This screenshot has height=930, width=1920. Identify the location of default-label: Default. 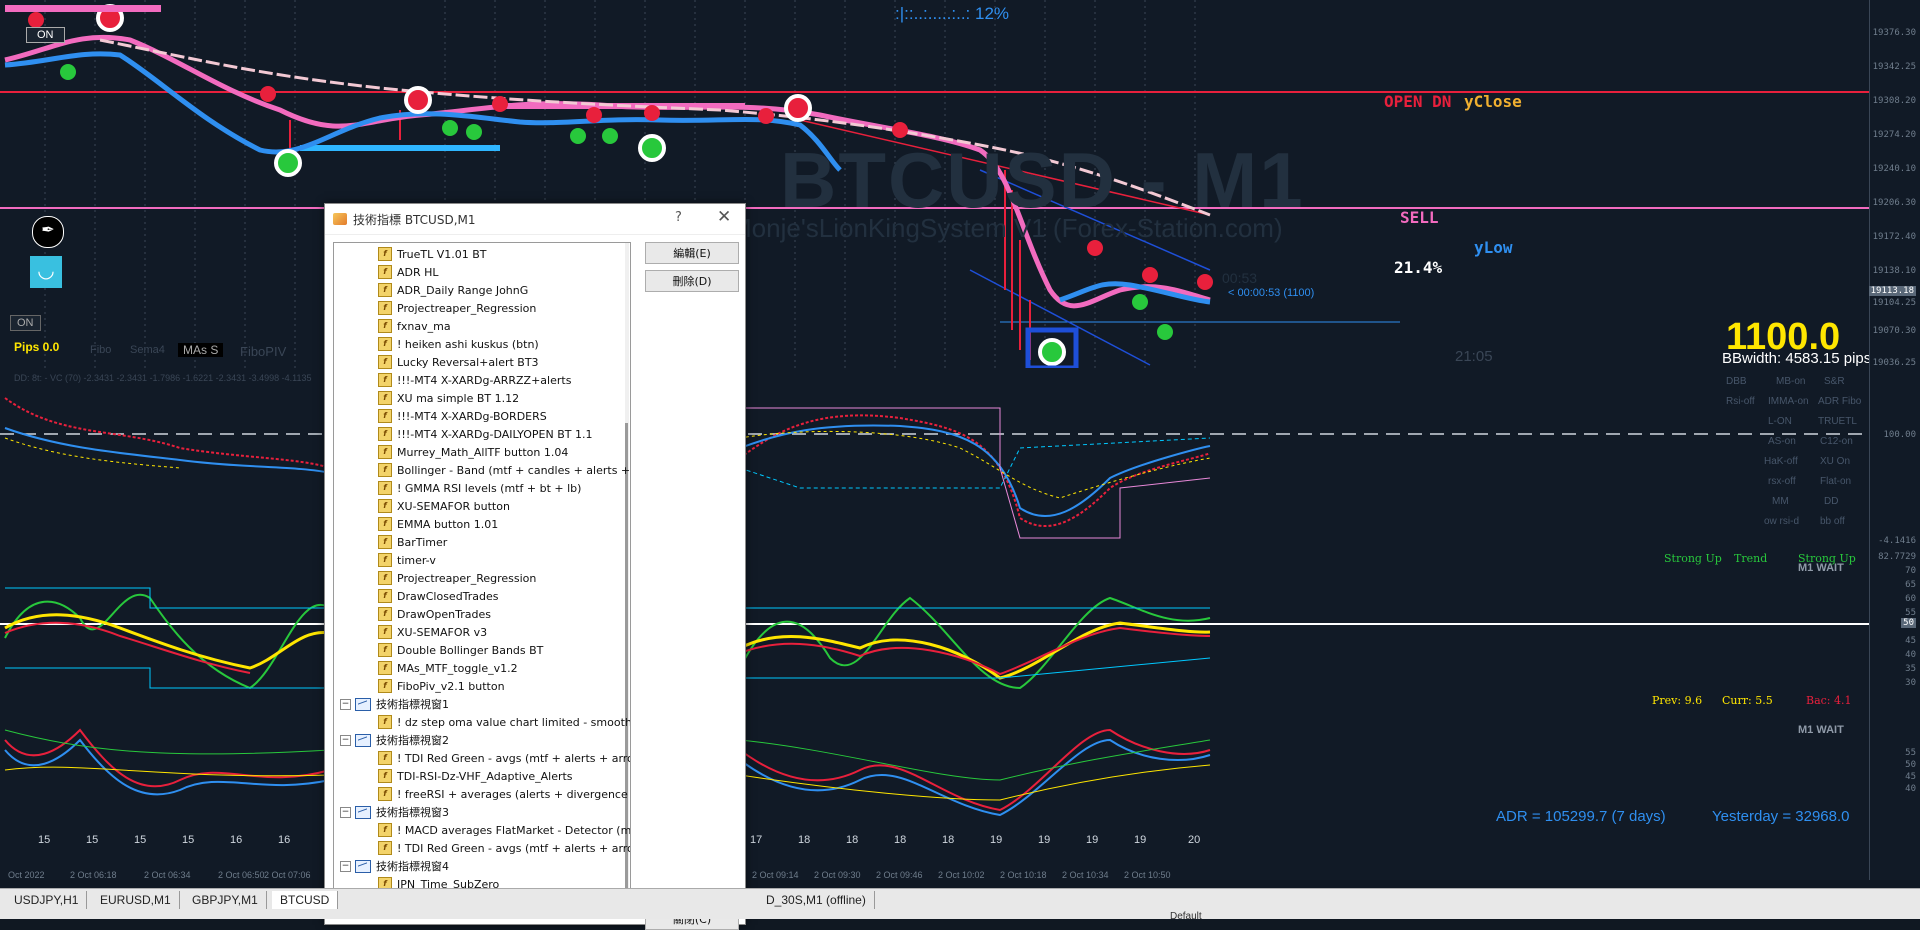
(1186, 916).